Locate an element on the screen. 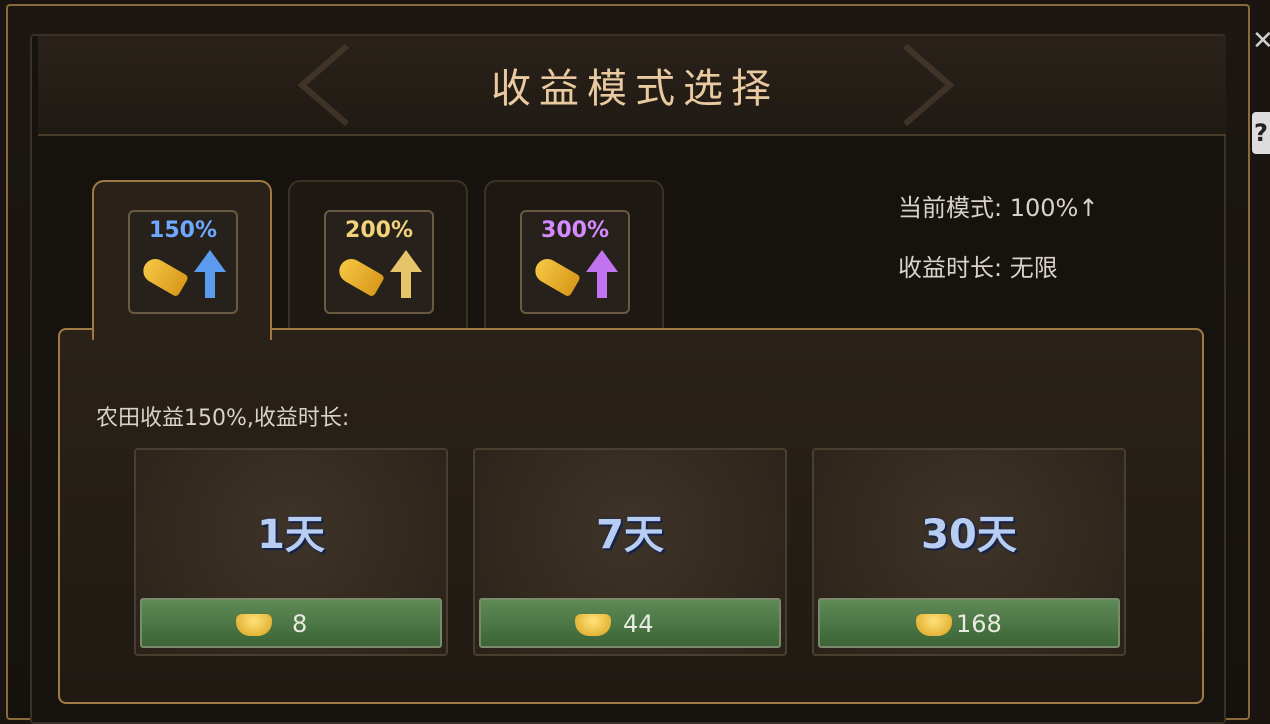 This screenshot has height=724, width=1270. option-card-1-day: 1天 8 is located at coordinates (291, 552).